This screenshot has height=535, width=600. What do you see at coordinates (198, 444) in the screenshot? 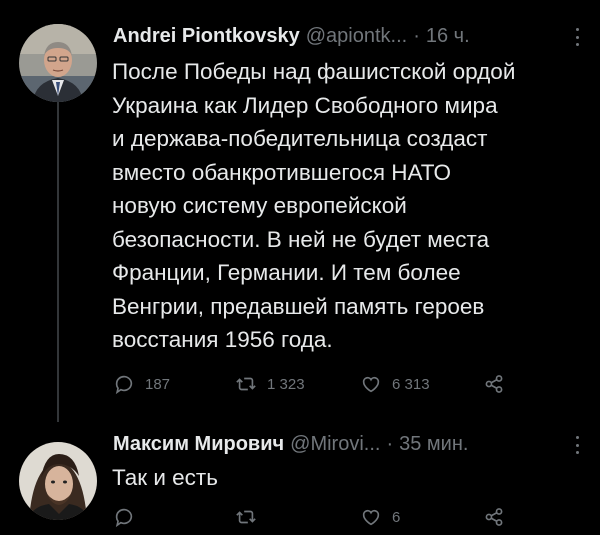
I see `author-name: Максим Мирович` at bounding box center [198, 444].